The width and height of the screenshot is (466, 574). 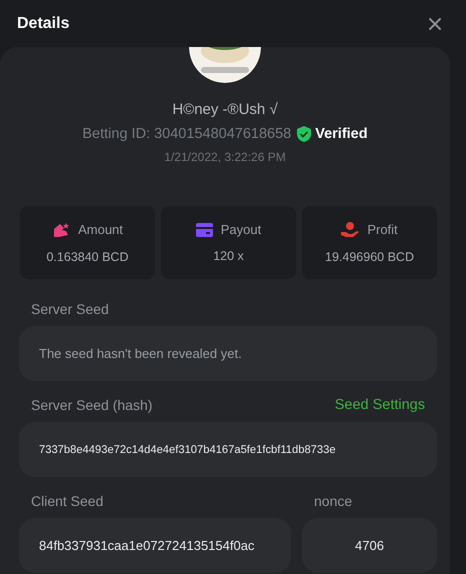 What do you see at coordinates (100, 229) in the screenshot?
I see `stat-label: Amount` at bounding box center [100, 229].